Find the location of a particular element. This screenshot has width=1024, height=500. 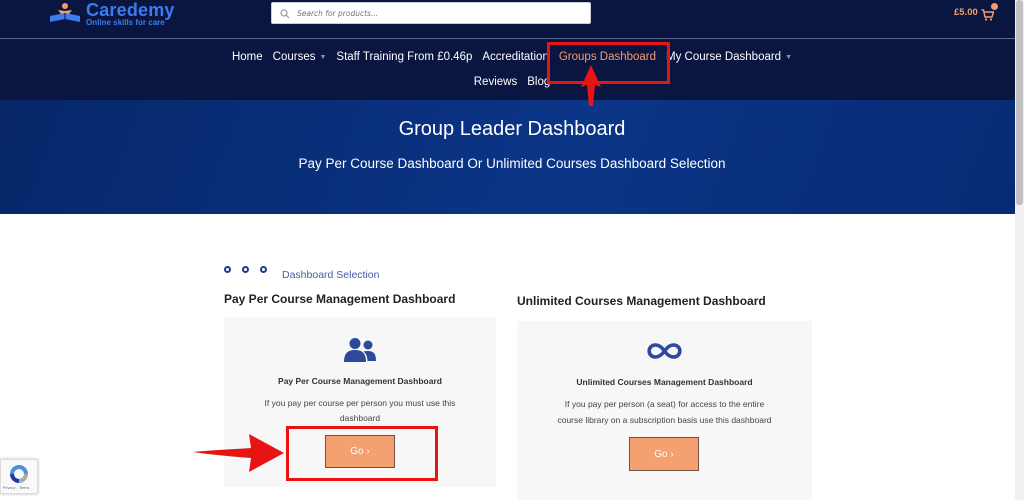

cart-icon is located at coordinates (989, 12).